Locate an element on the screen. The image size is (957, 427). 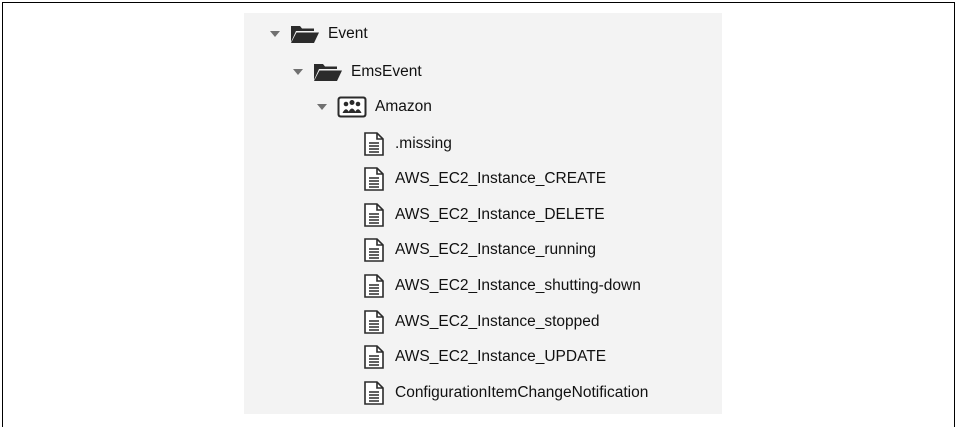
tree-leaf-aws-ec2-instance-update: AWS_EC2_Instance_UPDATE is located at coordinates (484, 357).